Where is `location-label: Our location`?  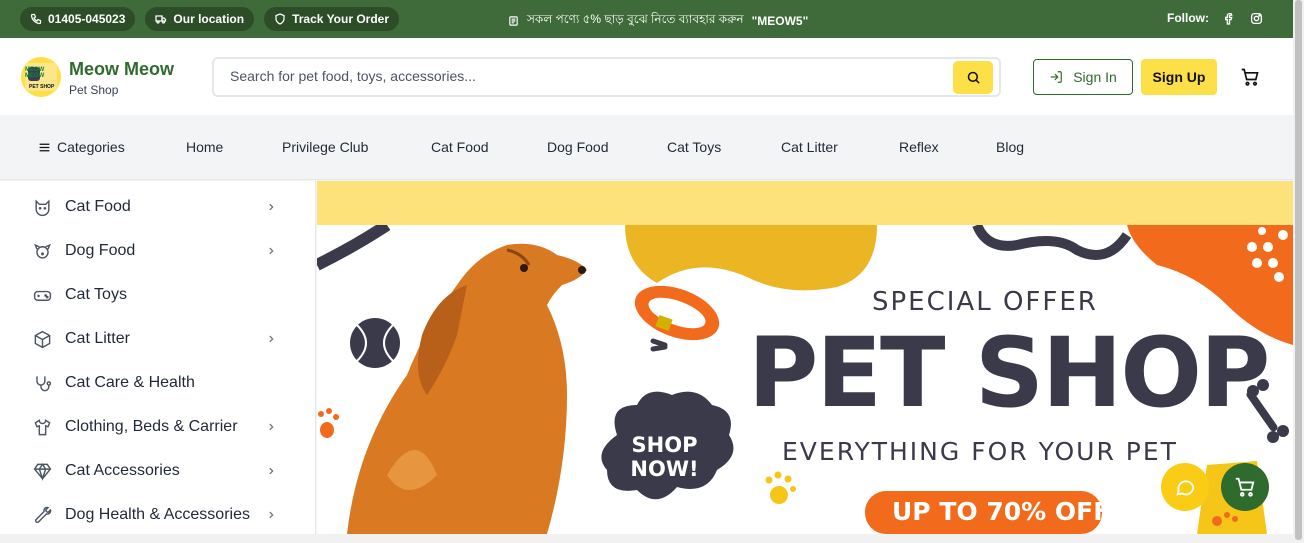
location-label: Our location is located at coordinates (209, 19).